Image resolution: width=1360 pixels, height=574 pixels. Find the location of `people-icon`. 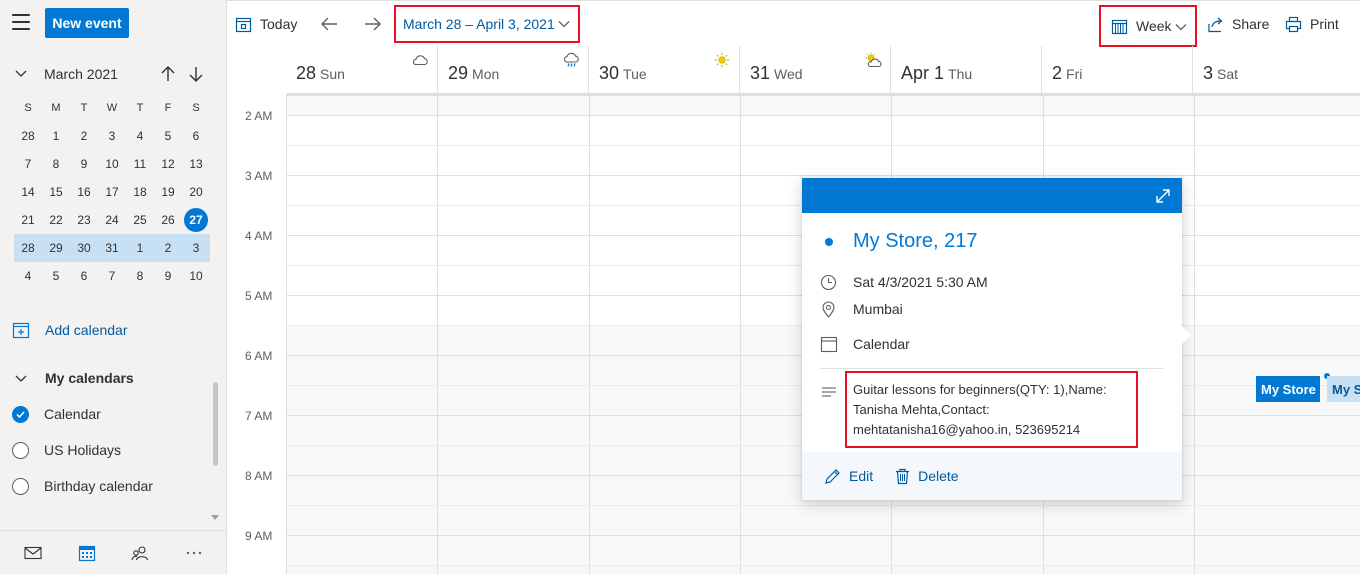

people-icon is located at coordinates (140, 553).